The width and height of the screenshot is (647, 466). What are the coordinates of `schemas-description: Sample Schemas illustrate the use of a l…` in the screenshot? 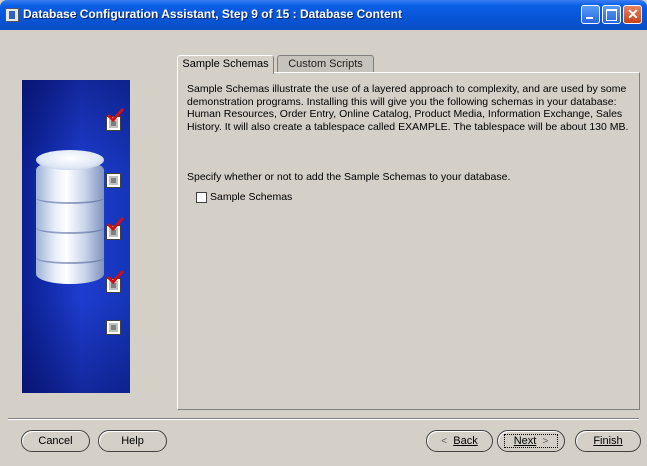 It's located at (408, 108).